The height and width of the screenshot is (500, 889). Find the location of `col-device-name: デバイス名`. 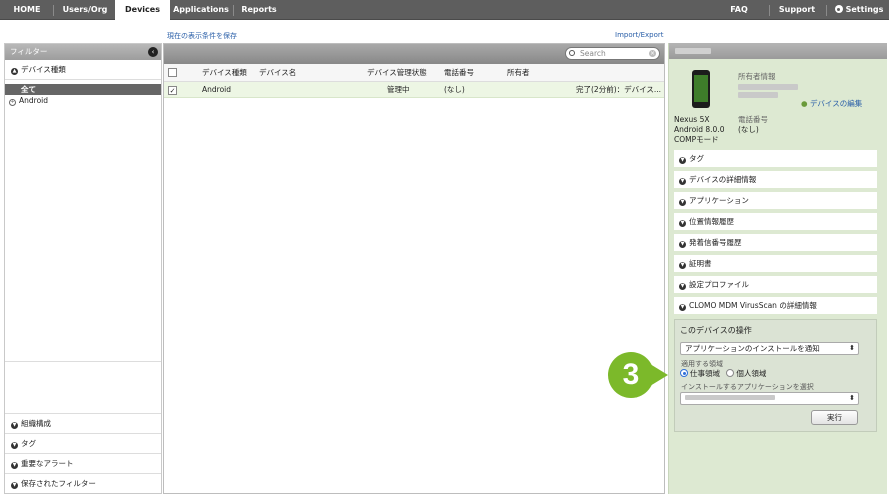

col-device-name: デバイス名 is located at coordinates (277, 73).